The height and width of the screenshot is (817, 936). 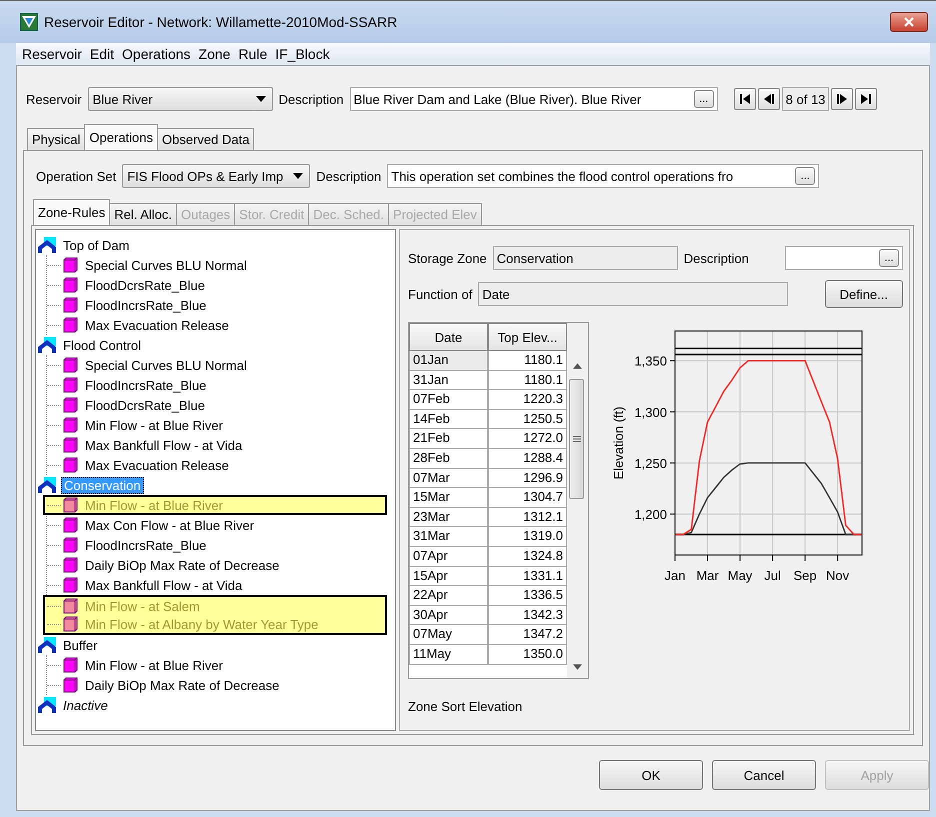 What do you see at coordinates (448, 556) in the screenshot?
I see `table-cell: 07Apr` at bounding box center [448, 556].